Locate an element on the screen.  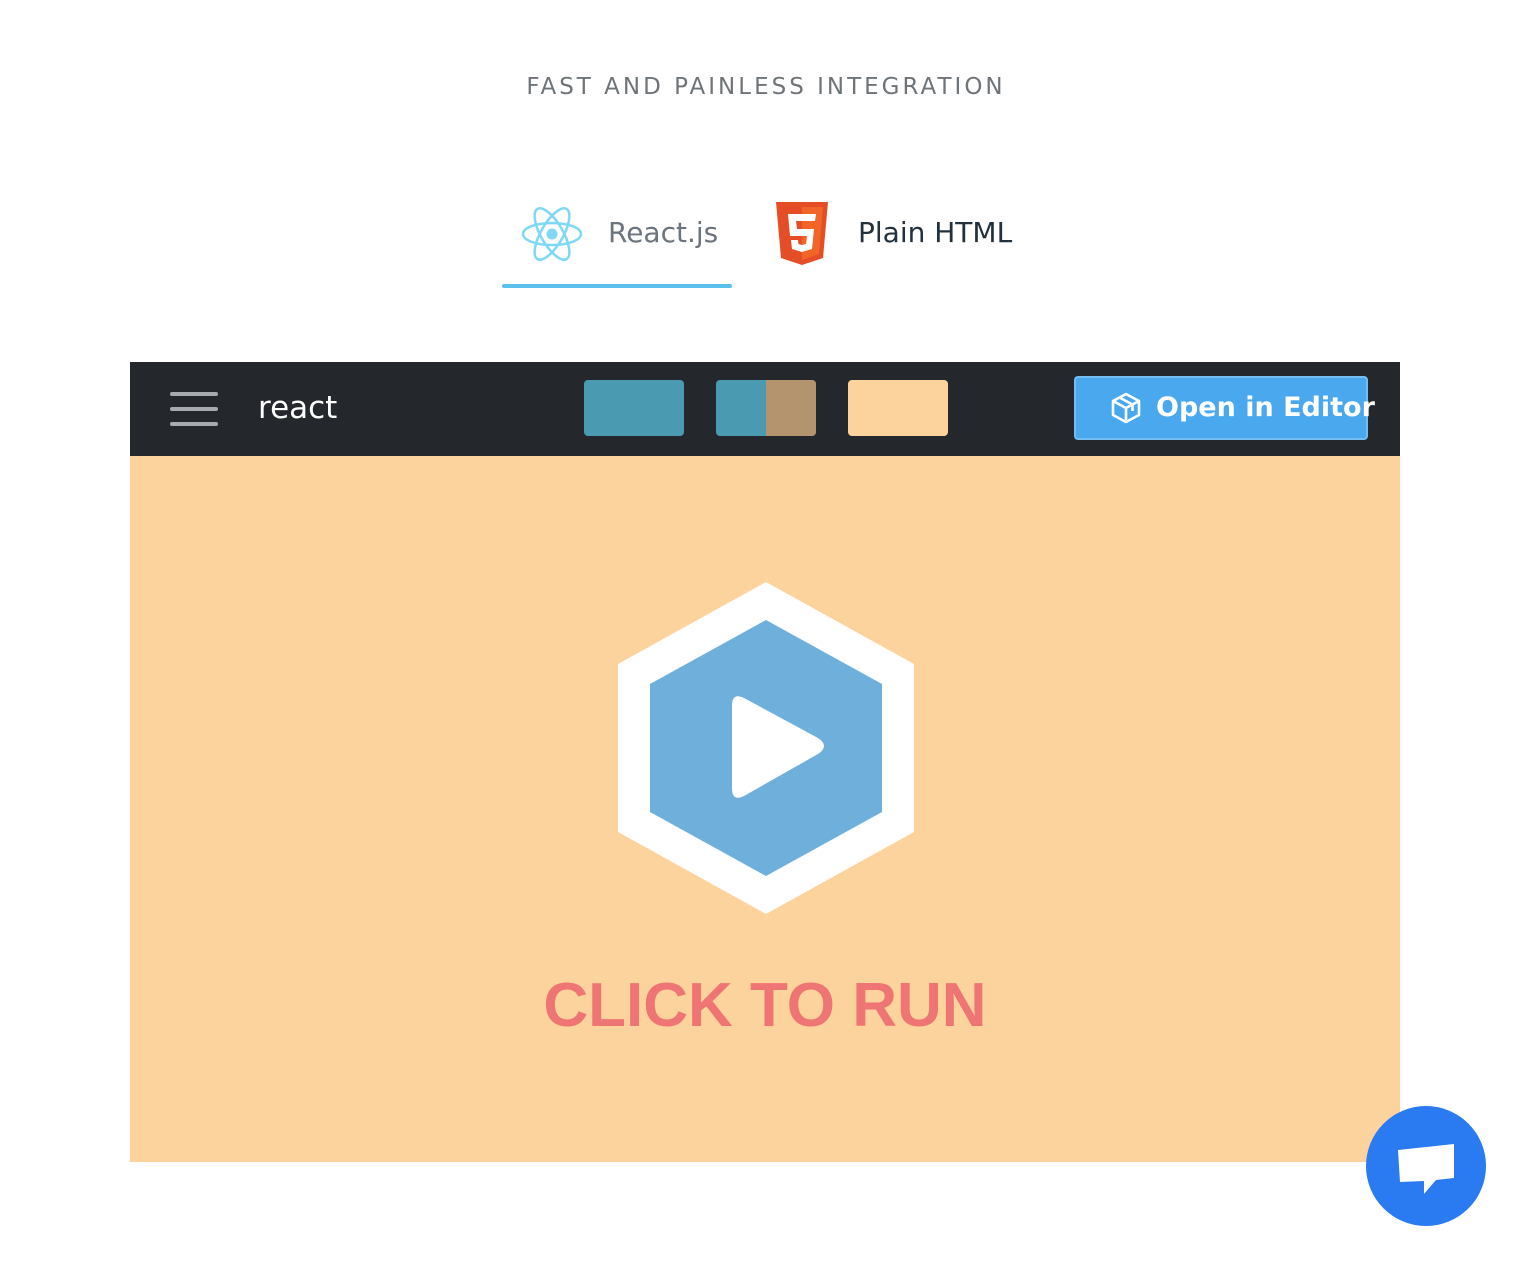
open-in-editor-button: Open in Editor is located at coordinates (1224, 408).